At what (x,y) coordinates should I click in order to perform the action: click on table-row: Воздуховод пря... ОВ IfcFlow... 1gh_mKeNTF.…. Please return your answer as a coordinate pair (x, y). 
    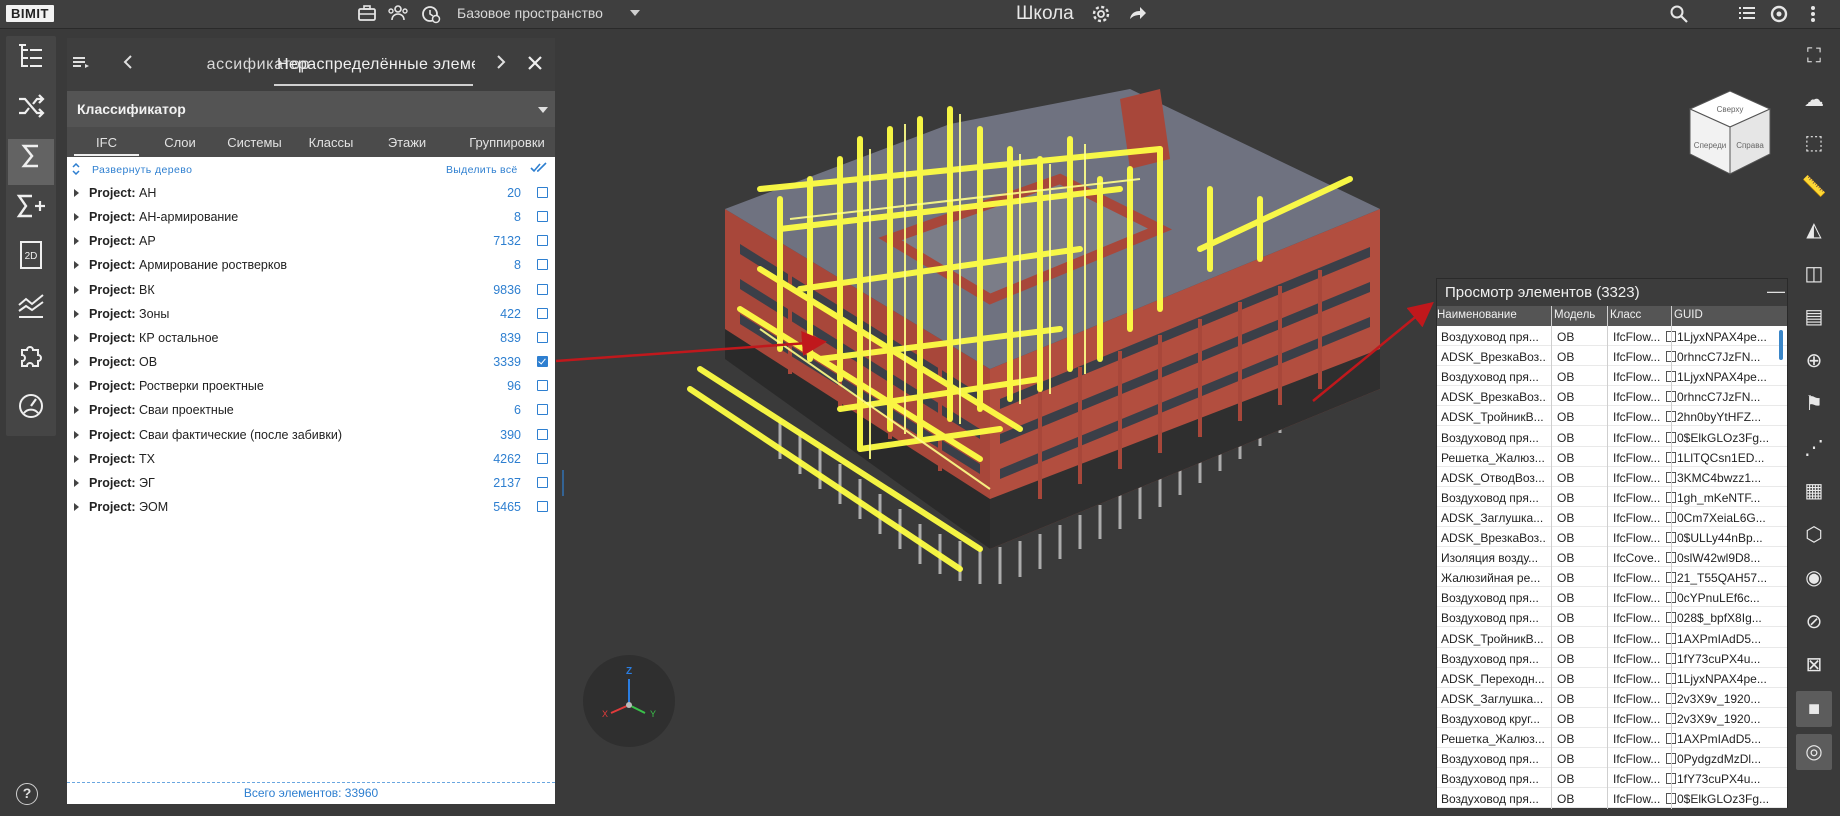
    Looking at the image, I should click on (1612, 497).